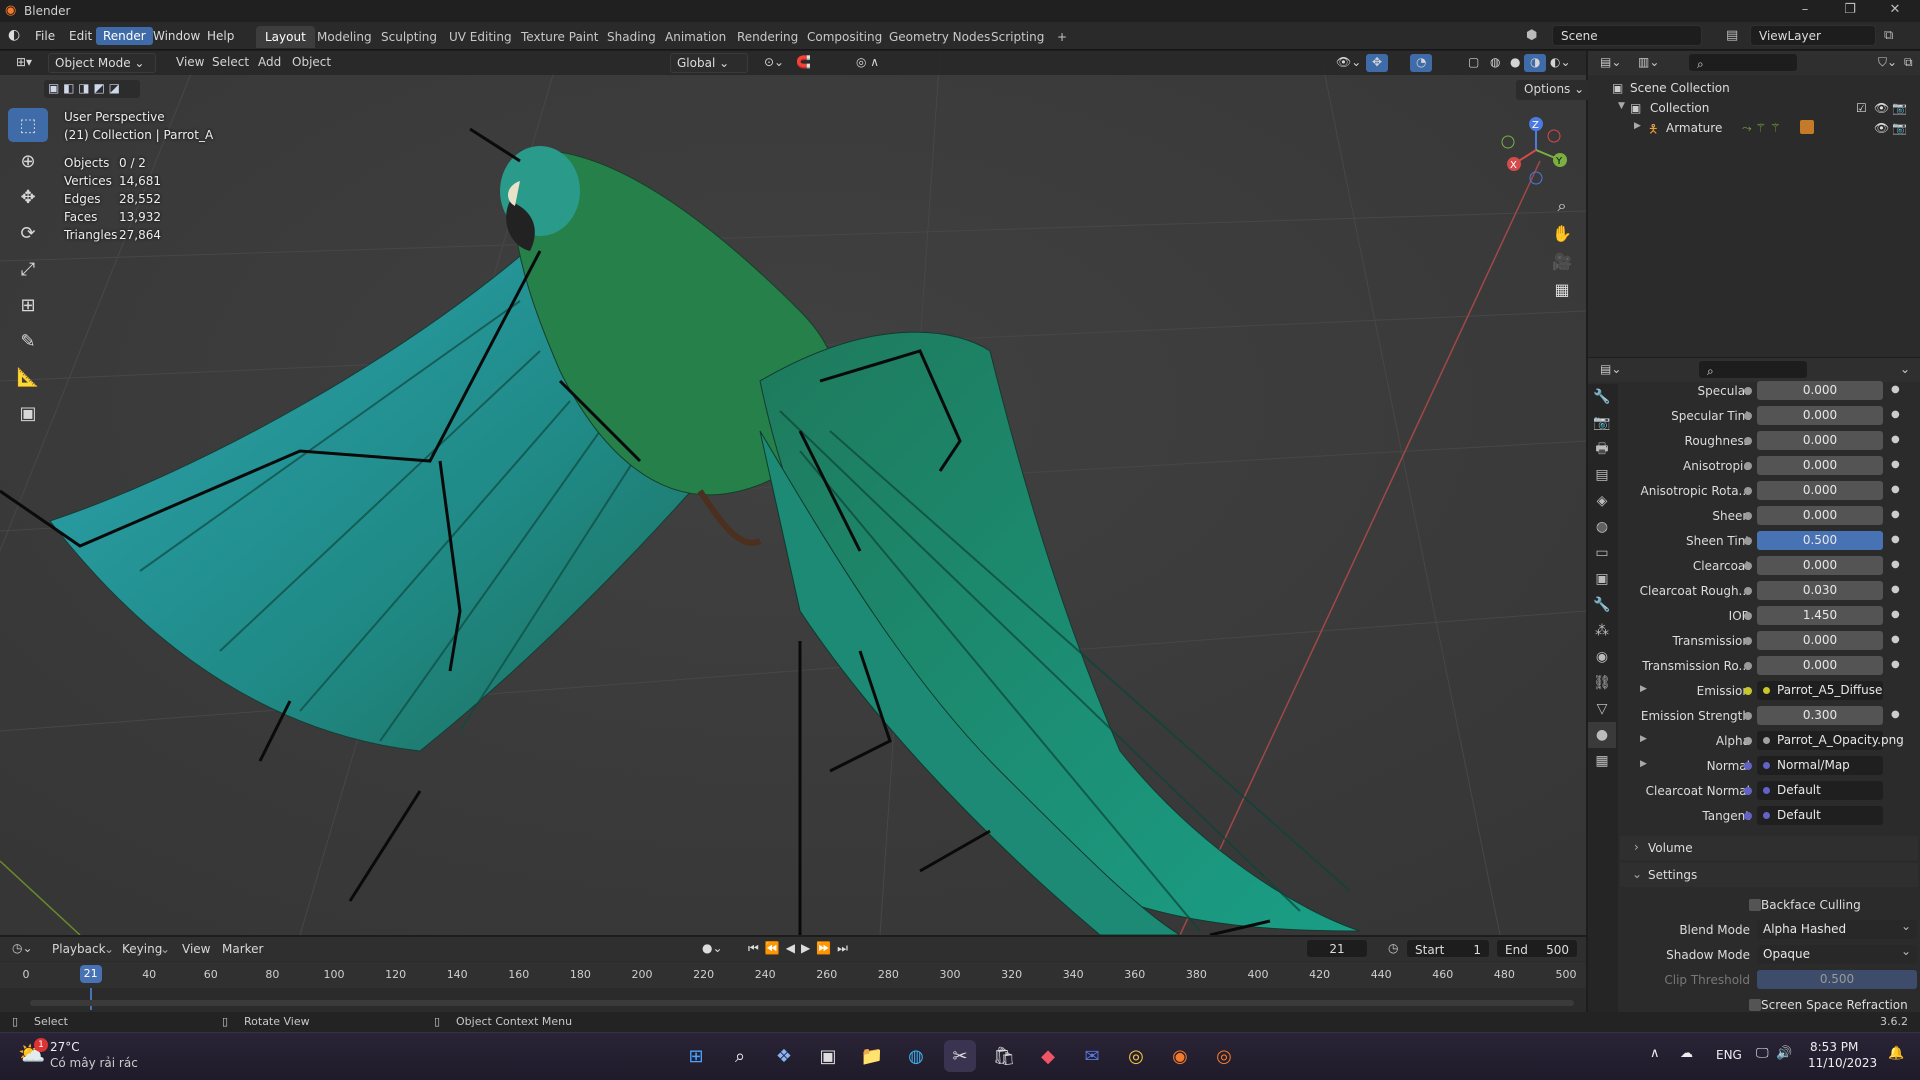 The height and width of the screenshot is (1080, 1920). I want to click on add-workspace-button: +, so click(1062, 37).